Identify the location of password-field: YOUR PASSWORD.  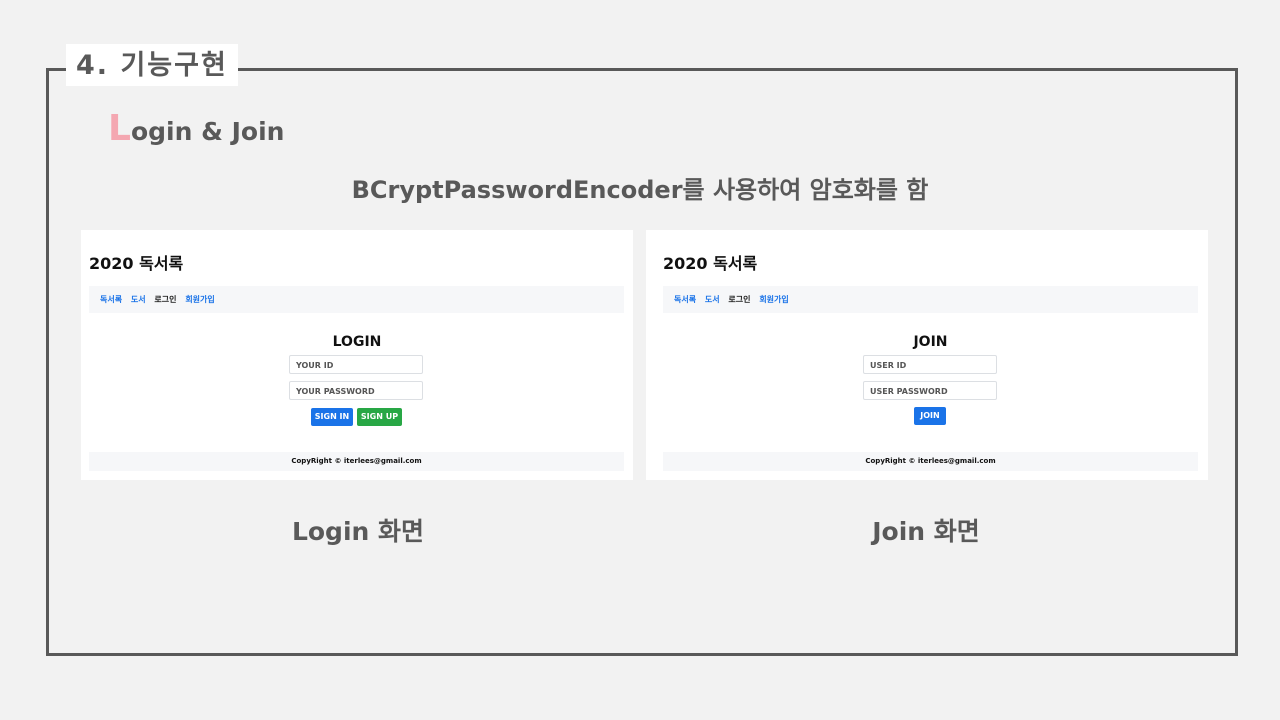
(356, 390).